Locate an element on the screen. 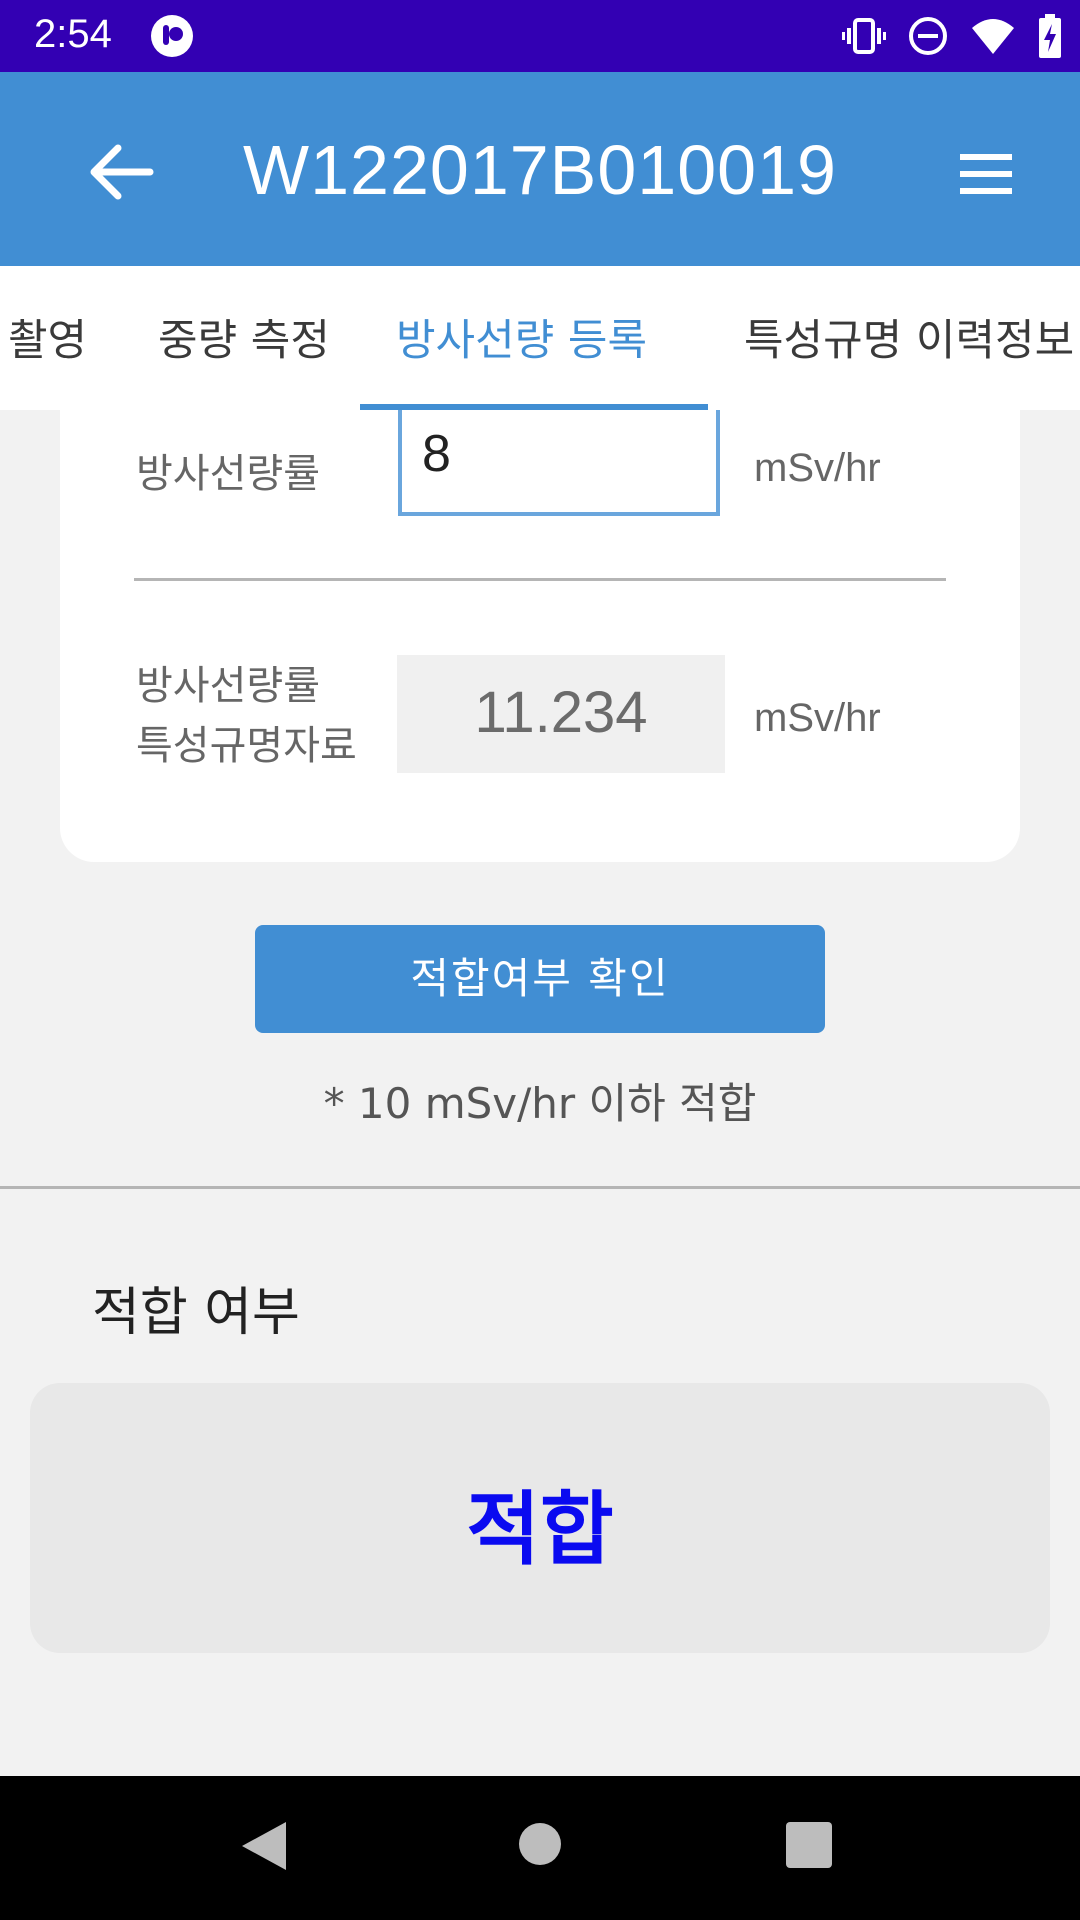 This screenshot has width=1080, height=1920. tab-characterization-history: 특성규명 이력정보 is located at coordinates (909, 337).